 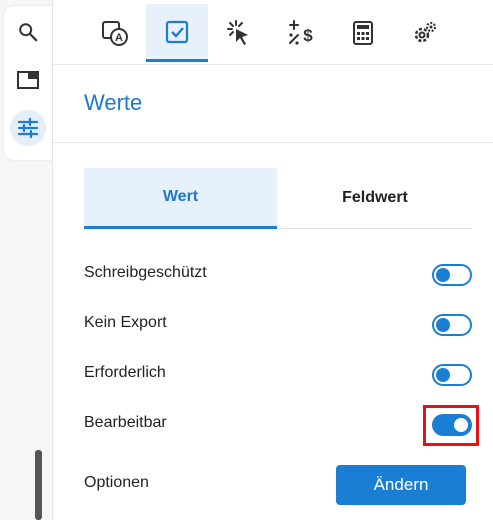 I want to click on properties-button, so click(x=28, y=128).